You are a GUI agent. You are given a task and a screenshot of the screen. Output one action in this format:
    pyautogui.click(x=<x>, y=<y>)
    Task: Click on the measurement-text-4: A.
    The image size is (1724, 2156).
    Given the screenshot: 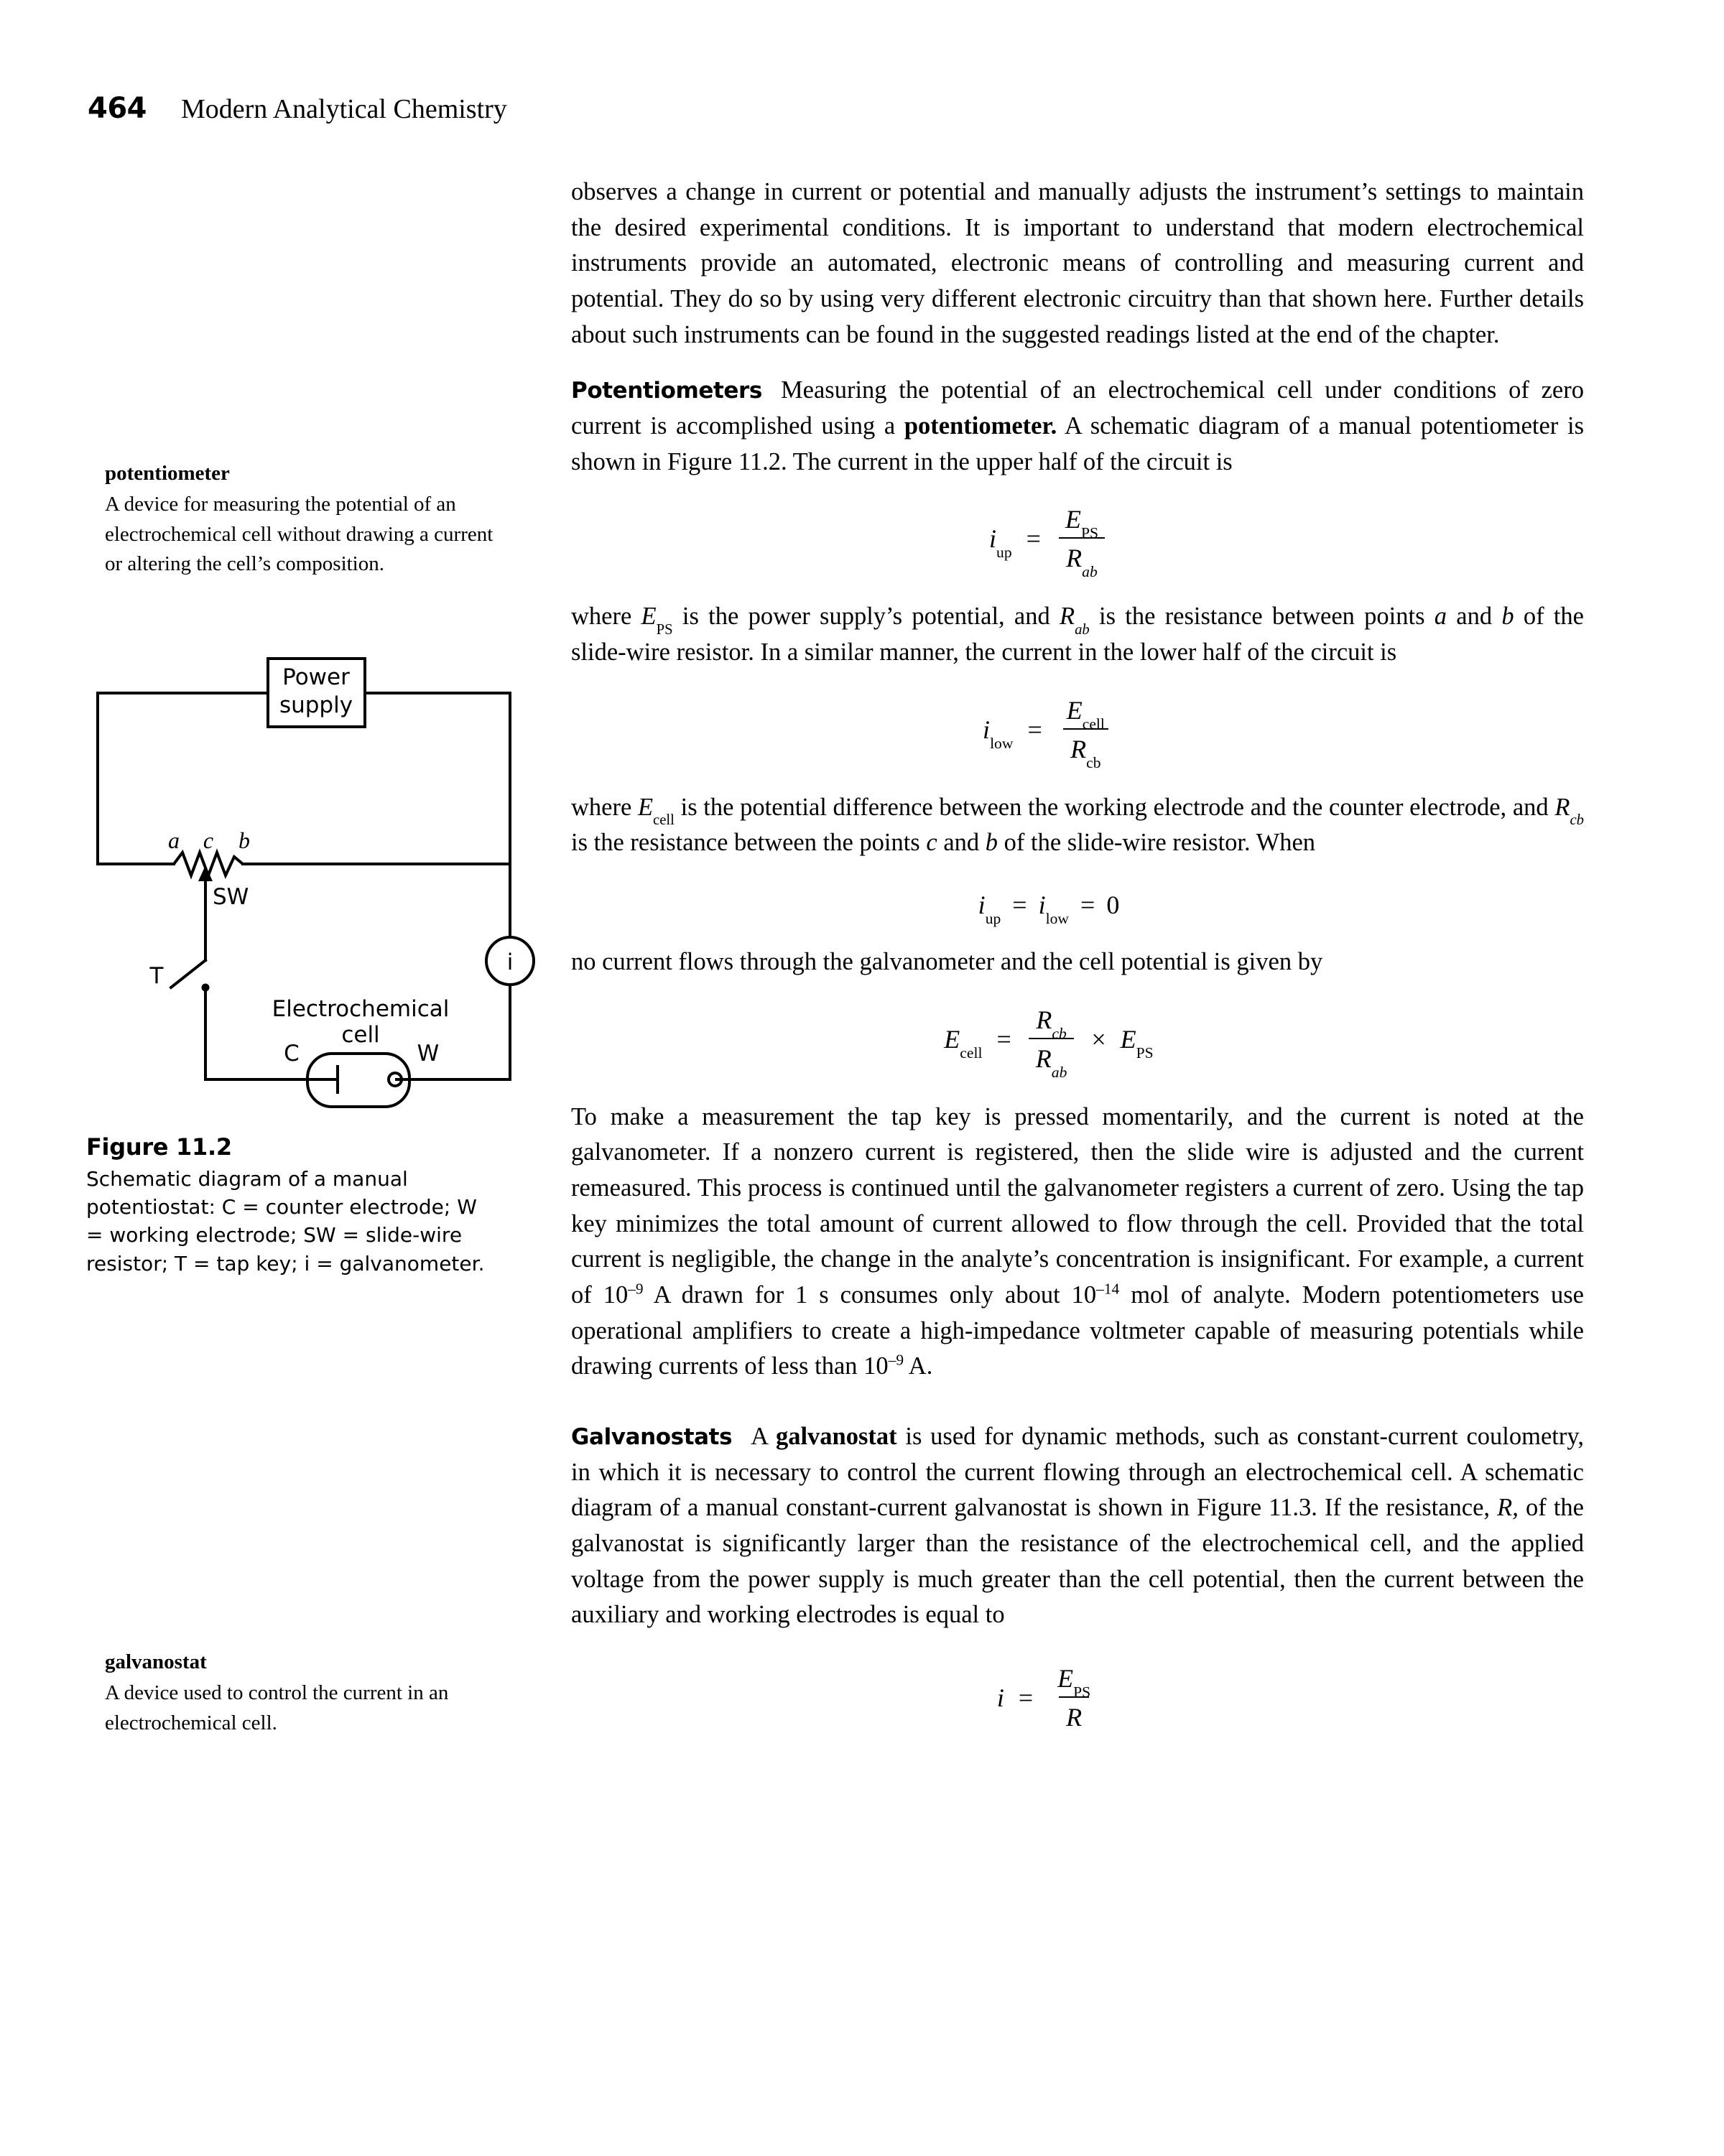 What is the action you would take?
    pyautogui.click(x=919, y=1366)
    